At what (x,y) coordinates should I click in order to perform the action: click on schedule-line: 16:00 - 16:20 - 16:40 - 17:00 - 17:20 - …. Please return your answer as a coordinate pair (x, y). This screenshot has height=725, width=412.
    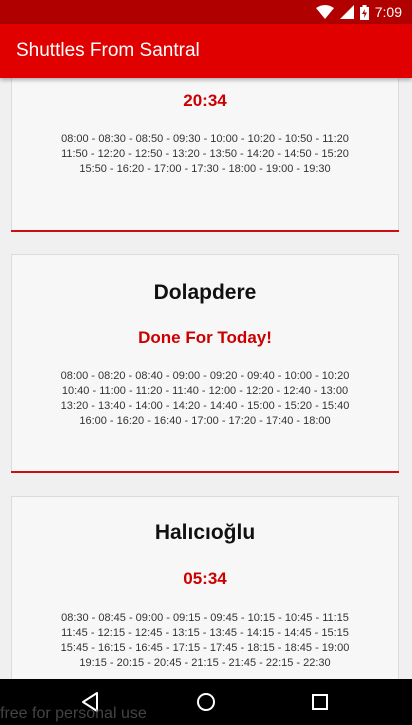
    Looking at the image, I should click on (205, 421).